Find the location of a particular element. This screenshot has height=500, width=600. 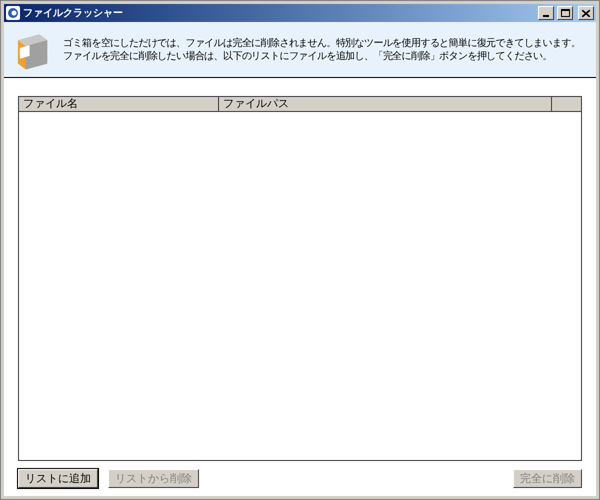

window-title: ファイルクラッシャー is located at coordinates (73, 13).